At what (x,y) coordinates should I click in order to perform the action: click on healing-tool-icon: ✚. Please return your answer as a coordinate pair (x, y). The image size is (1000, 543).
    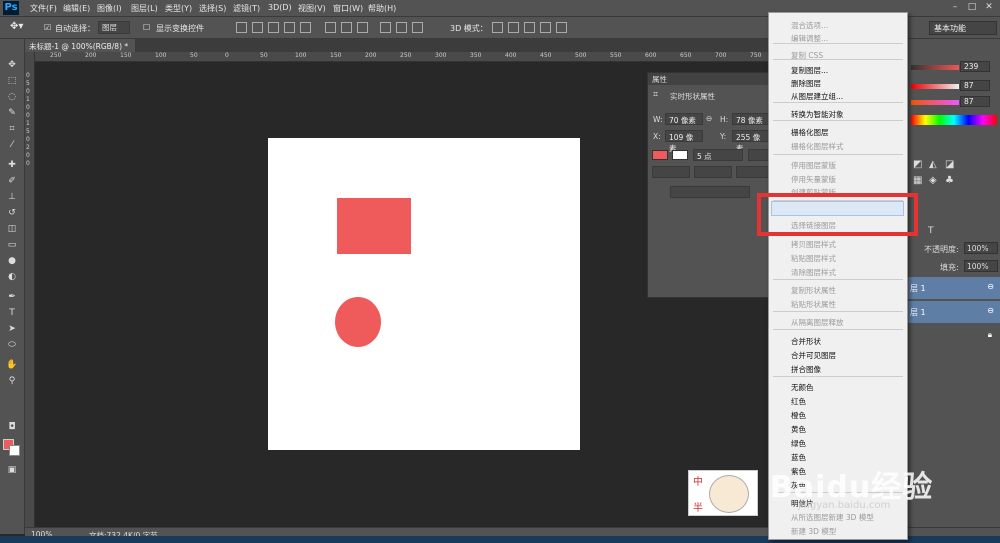
    Looking at the image, I should click on (12, 165).